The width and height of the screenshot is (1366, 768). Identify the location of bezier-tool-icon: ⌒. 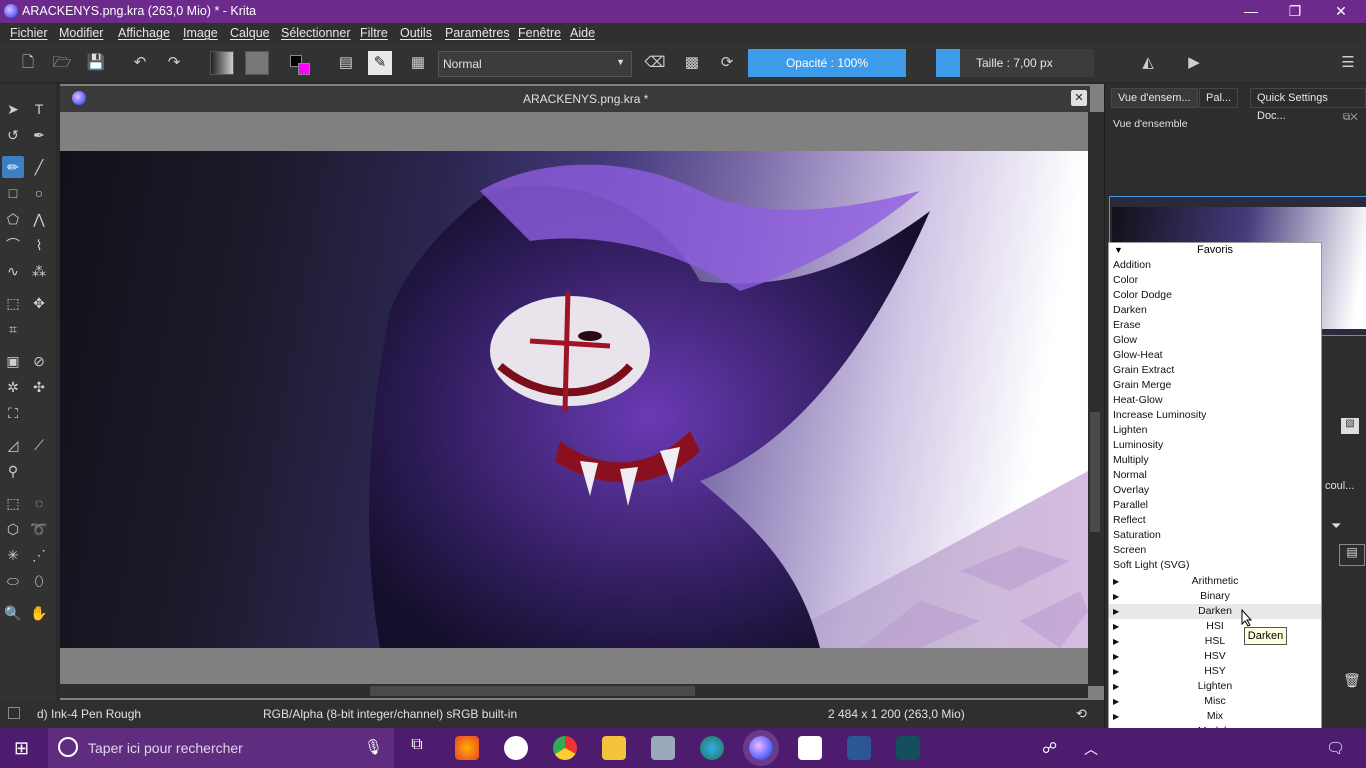
(13, 245).